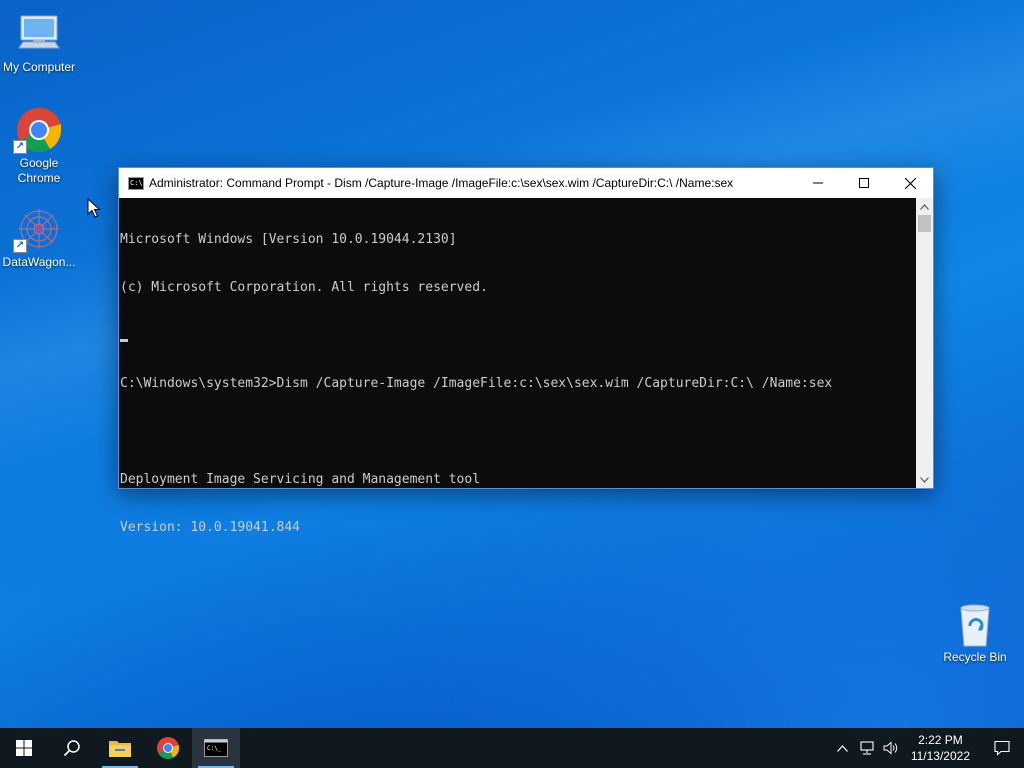 Image resolution: width=1024 pixels, height=768 pixels. Describe the element at coordinates (38, 130) in the screenshot. I see `chrome-icon: ↗` at that location.